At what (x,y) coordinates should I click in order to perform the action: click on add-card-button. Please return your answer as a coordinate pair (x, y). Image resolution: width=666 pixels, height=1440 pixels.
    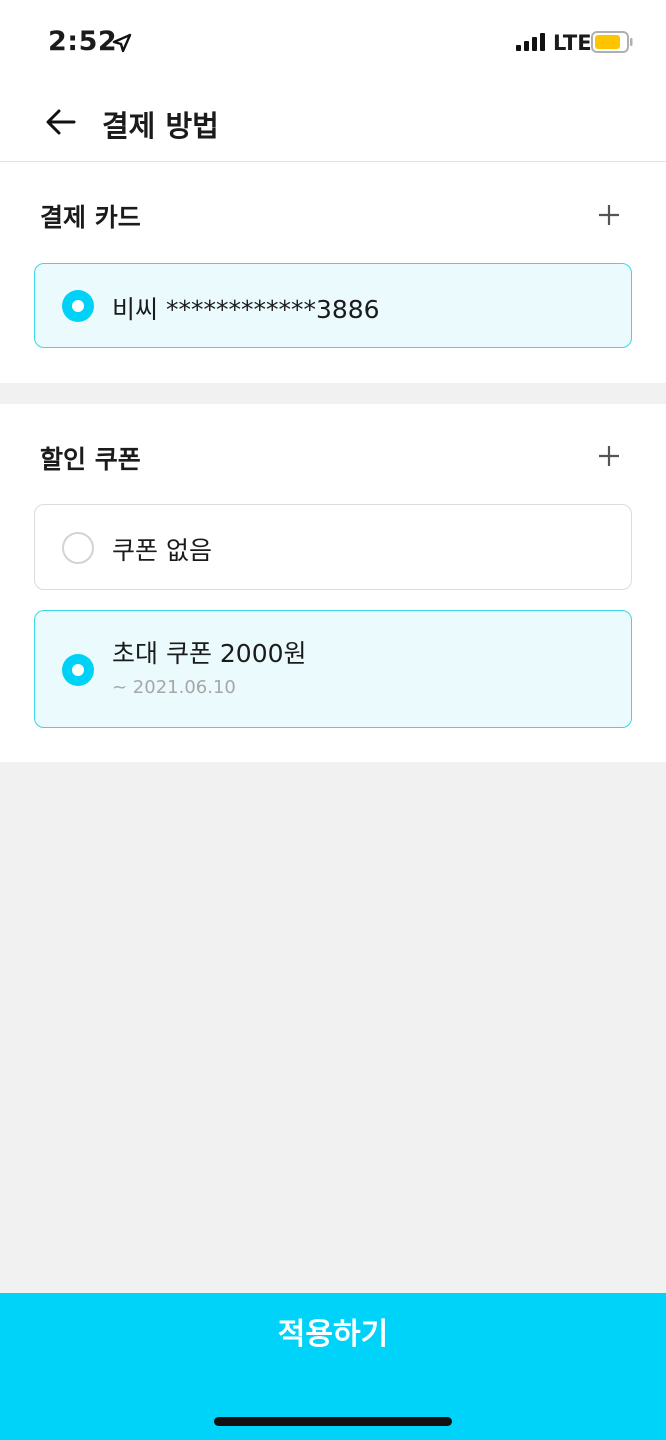
    Looking at the image, I should click on (609, 215).